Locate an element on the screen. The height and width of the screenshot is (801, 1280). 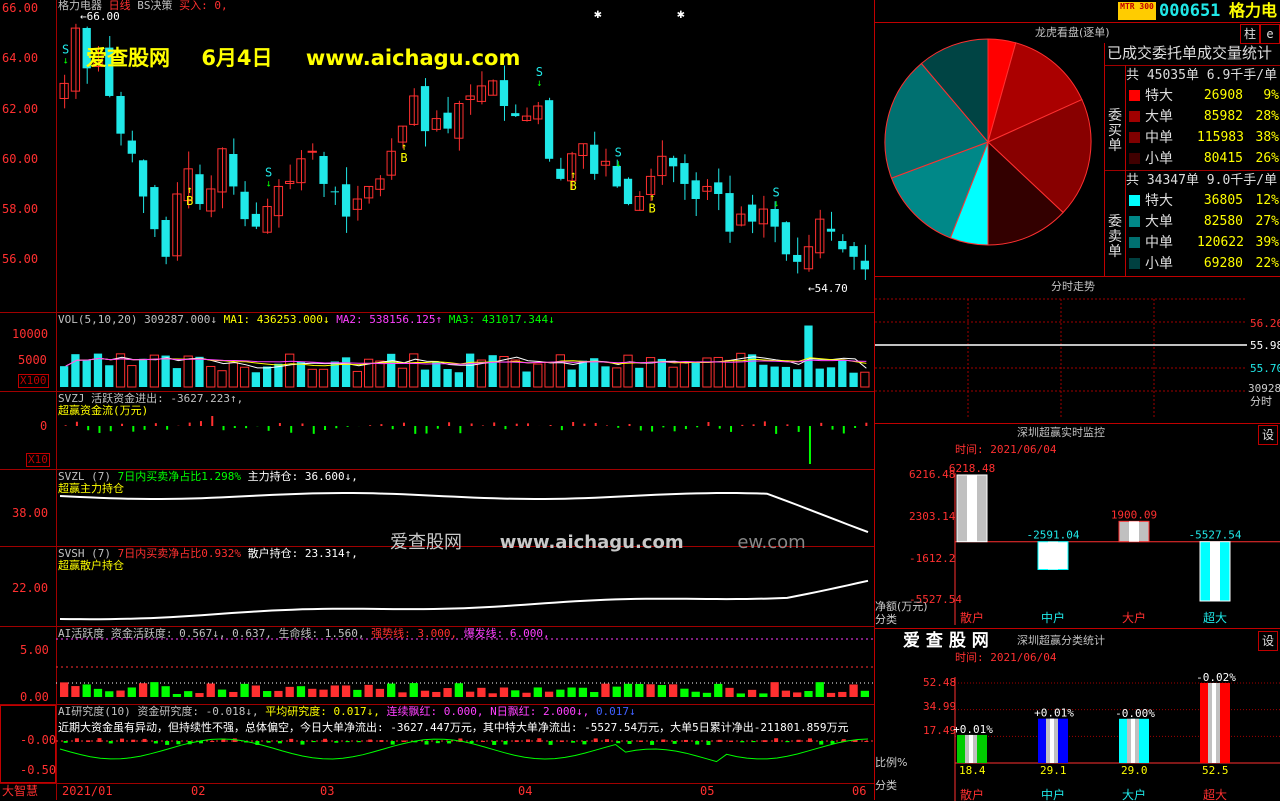
order-volume: 69280 is located at coordinates (1220, 264).